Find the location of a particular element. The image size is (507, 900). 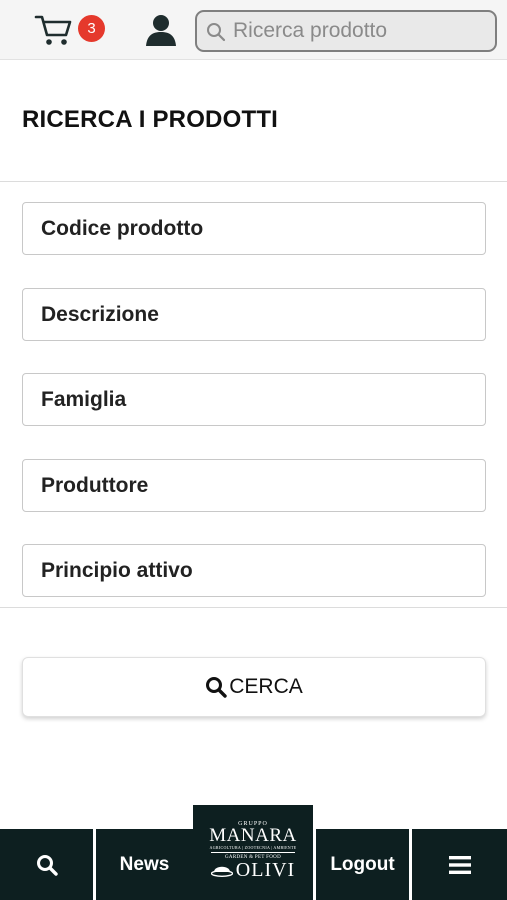

cerca-label: CERCA is located at coordinates (266, 686).